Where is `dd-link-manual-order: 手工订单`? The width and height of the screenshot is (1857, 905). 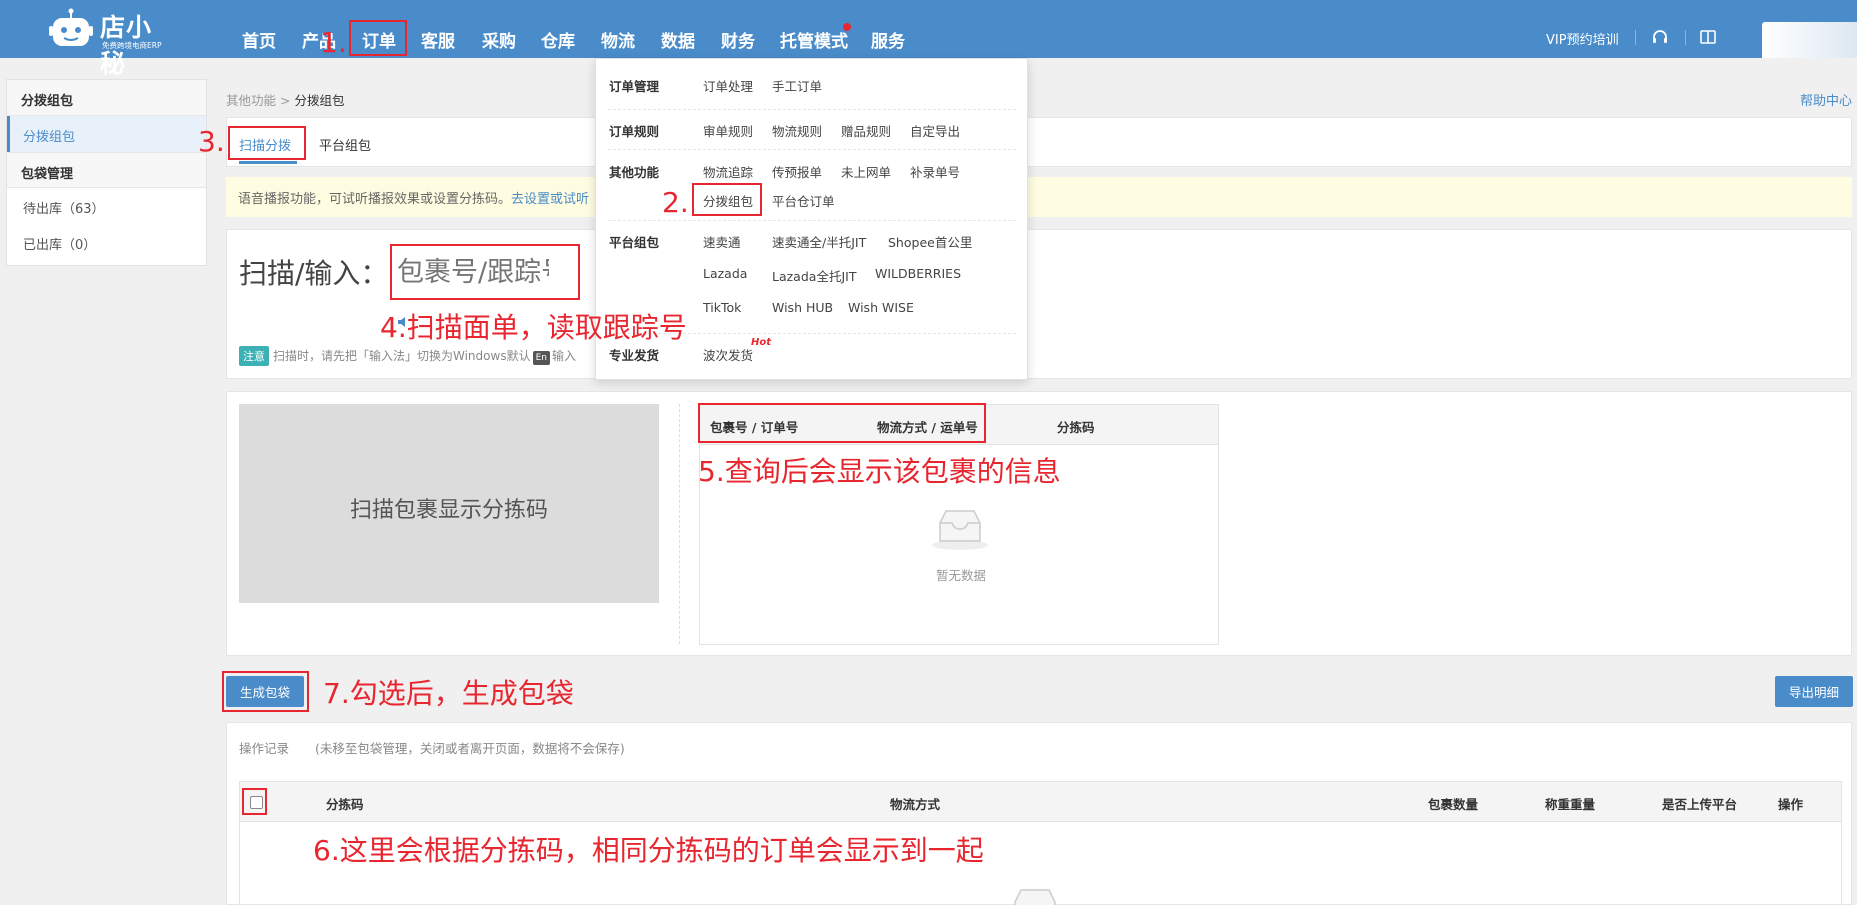 dd-link-manual-order: 手工订单 is located at coordinates (797, 85).